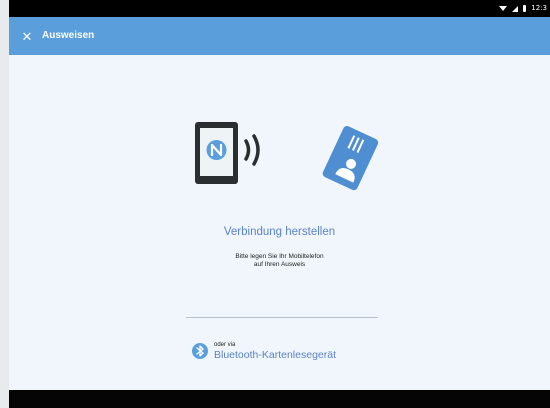 The image size is (550, 408). What do you see at coordinates (200, 351) in the screenshot?
I see `bluetooth-icon` at bounding box center [200, 351].